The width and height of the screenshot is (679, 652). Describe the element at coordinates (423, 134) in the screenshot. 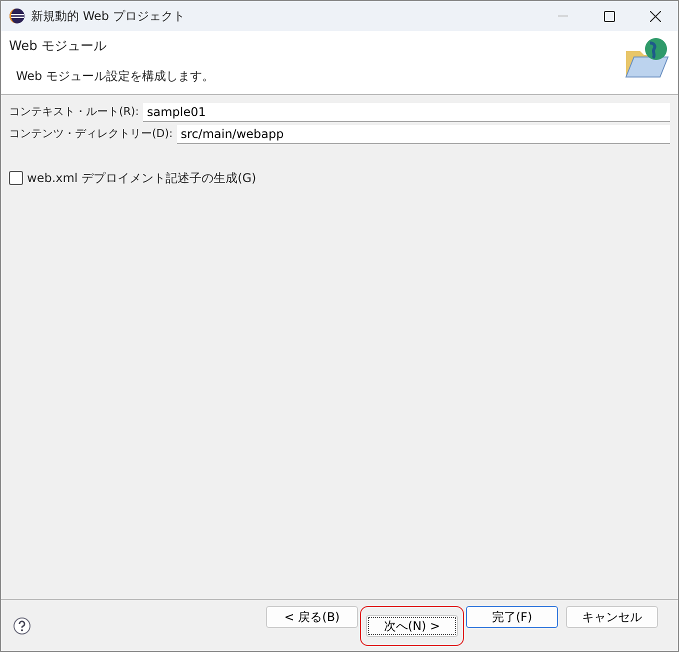

I see `text-field: src/main/webapp` at that location.